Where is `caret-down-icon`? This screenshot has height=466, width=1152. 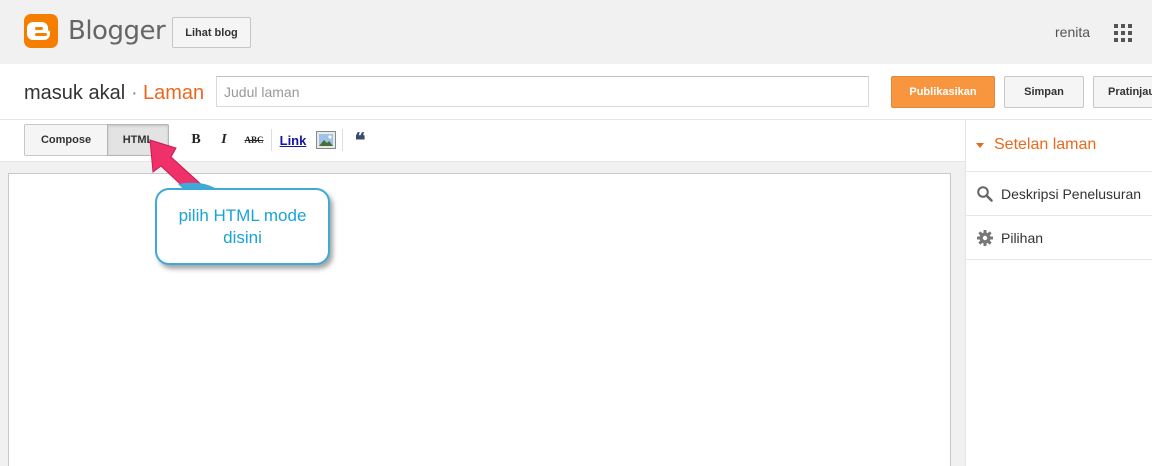
caret-down-icon is located at coordinates (980, 145).